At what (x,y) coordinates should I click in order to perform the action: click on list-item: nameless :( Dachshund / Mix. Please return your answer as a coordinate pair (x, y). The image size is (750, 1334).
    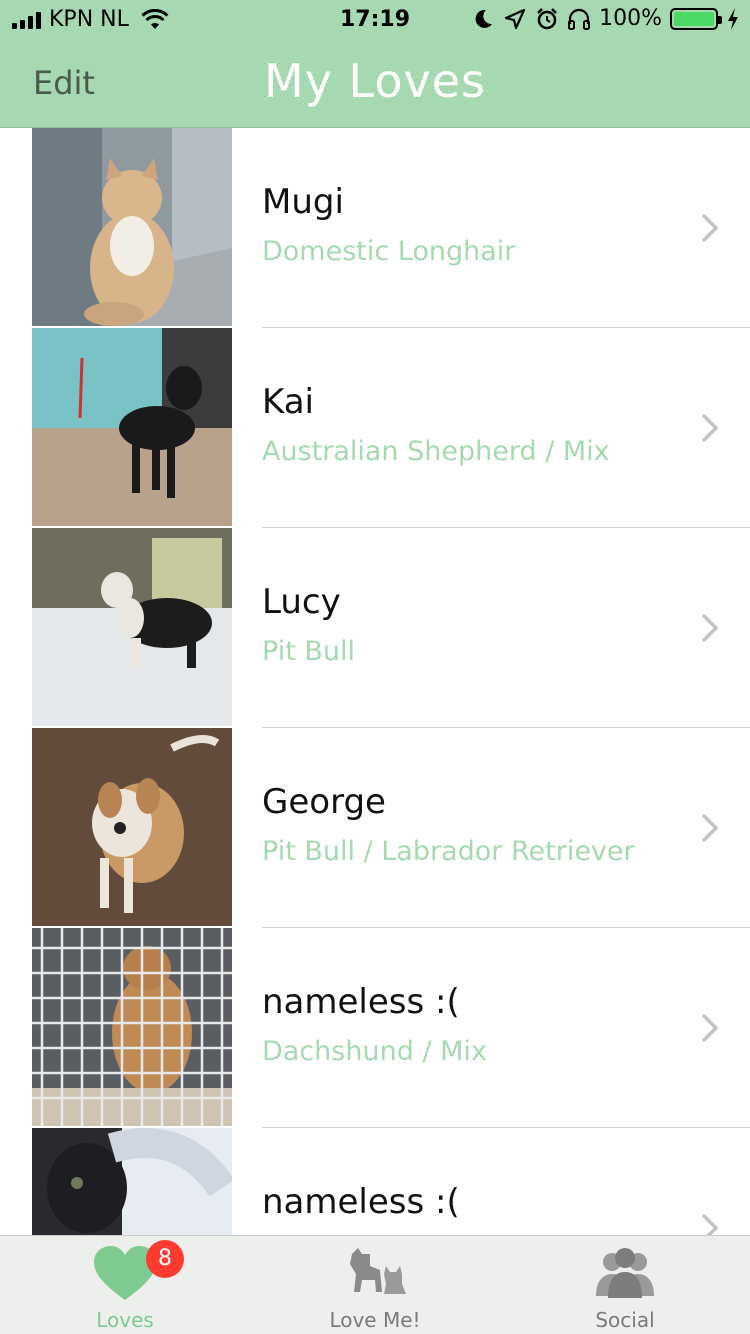
    Looking at the image, I should click on (375, 1028).